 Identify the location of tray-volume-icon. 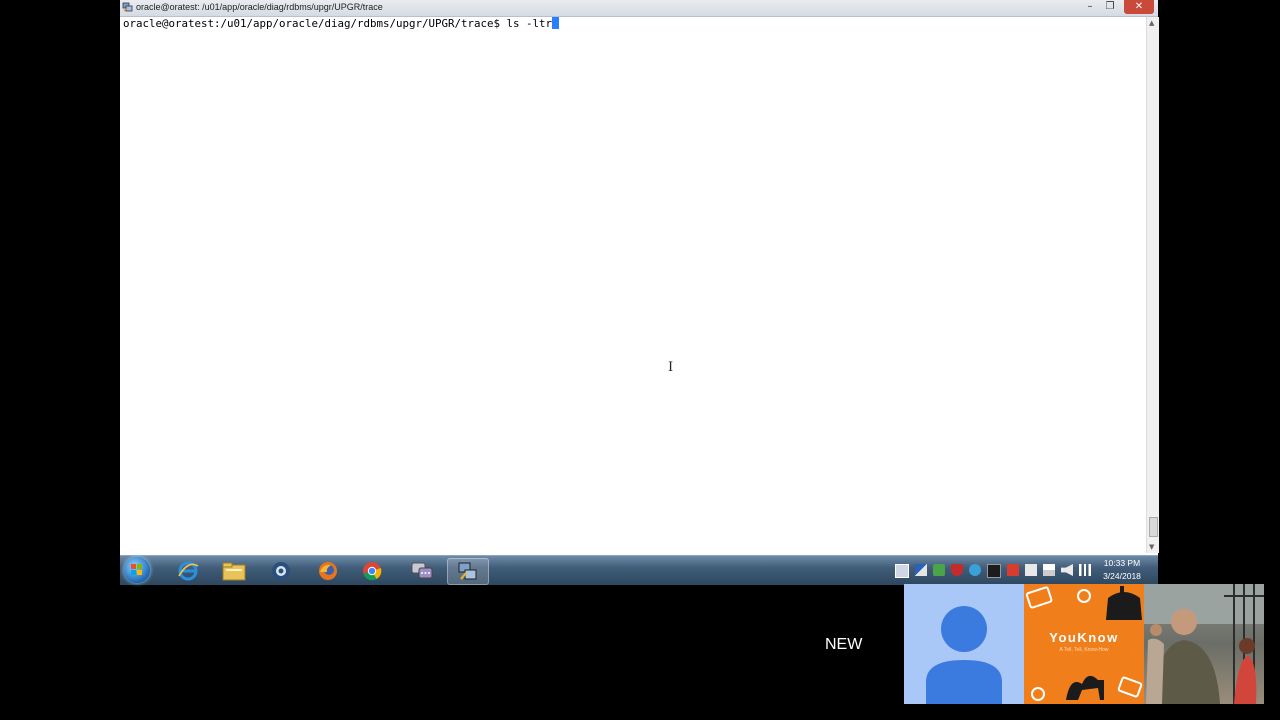
(1067, 570).